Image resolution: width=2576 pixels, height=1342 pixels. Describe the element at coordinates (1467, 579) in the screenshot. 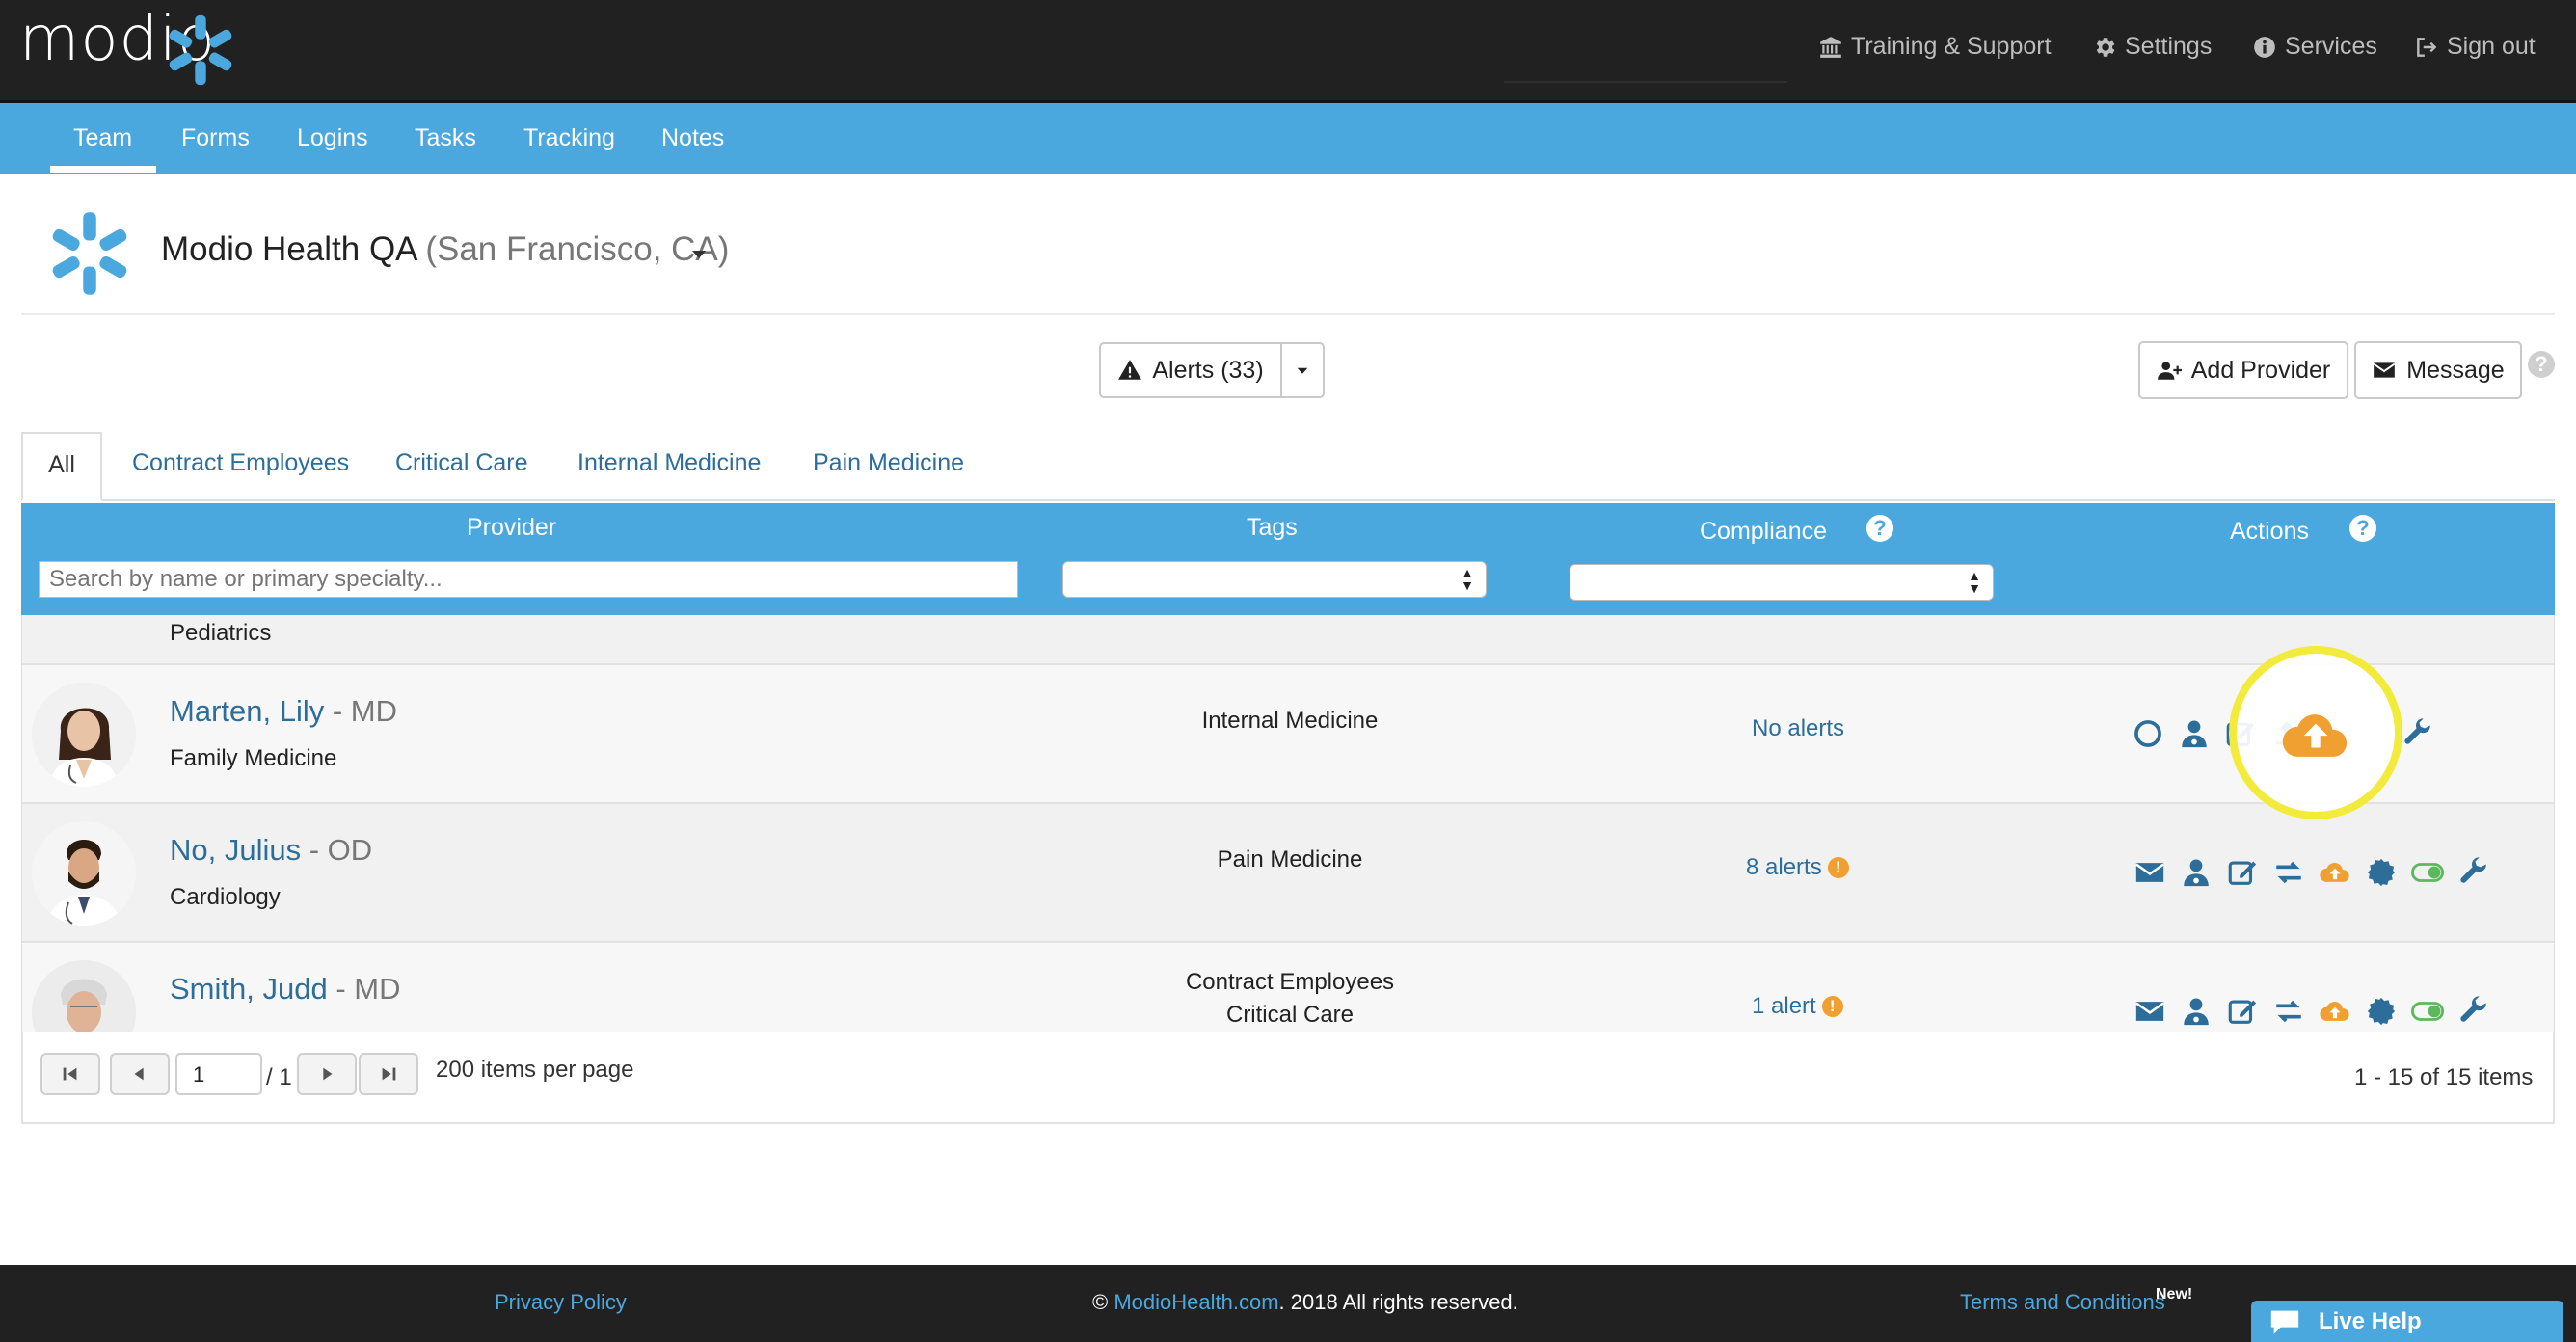

I see `select-arrows-icon: ▲ ▼` at that location.